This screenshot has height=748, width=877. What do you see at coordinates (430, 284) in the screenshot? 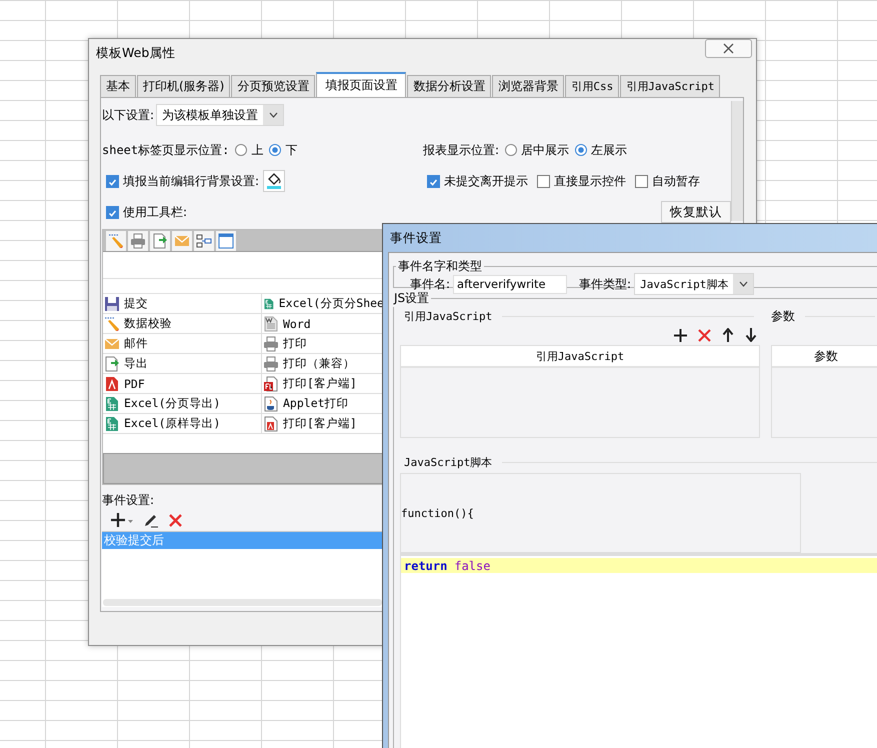
I see `field-label: 事件名:` at bounding box center [430, 284].